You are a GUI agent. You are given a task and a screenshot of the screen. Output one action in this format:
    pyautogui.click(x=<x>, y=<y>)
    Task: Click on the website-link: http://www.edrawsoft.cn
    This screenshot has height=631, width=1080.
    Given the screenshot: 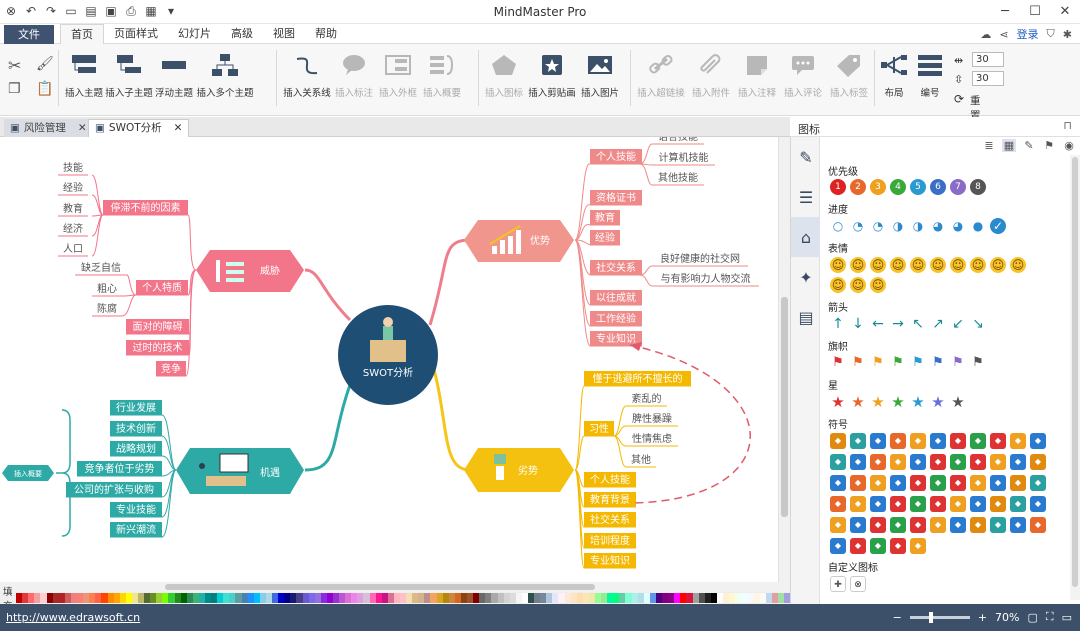 What is the action you would take?
    pyautogui.click(x=73, y=617)
    